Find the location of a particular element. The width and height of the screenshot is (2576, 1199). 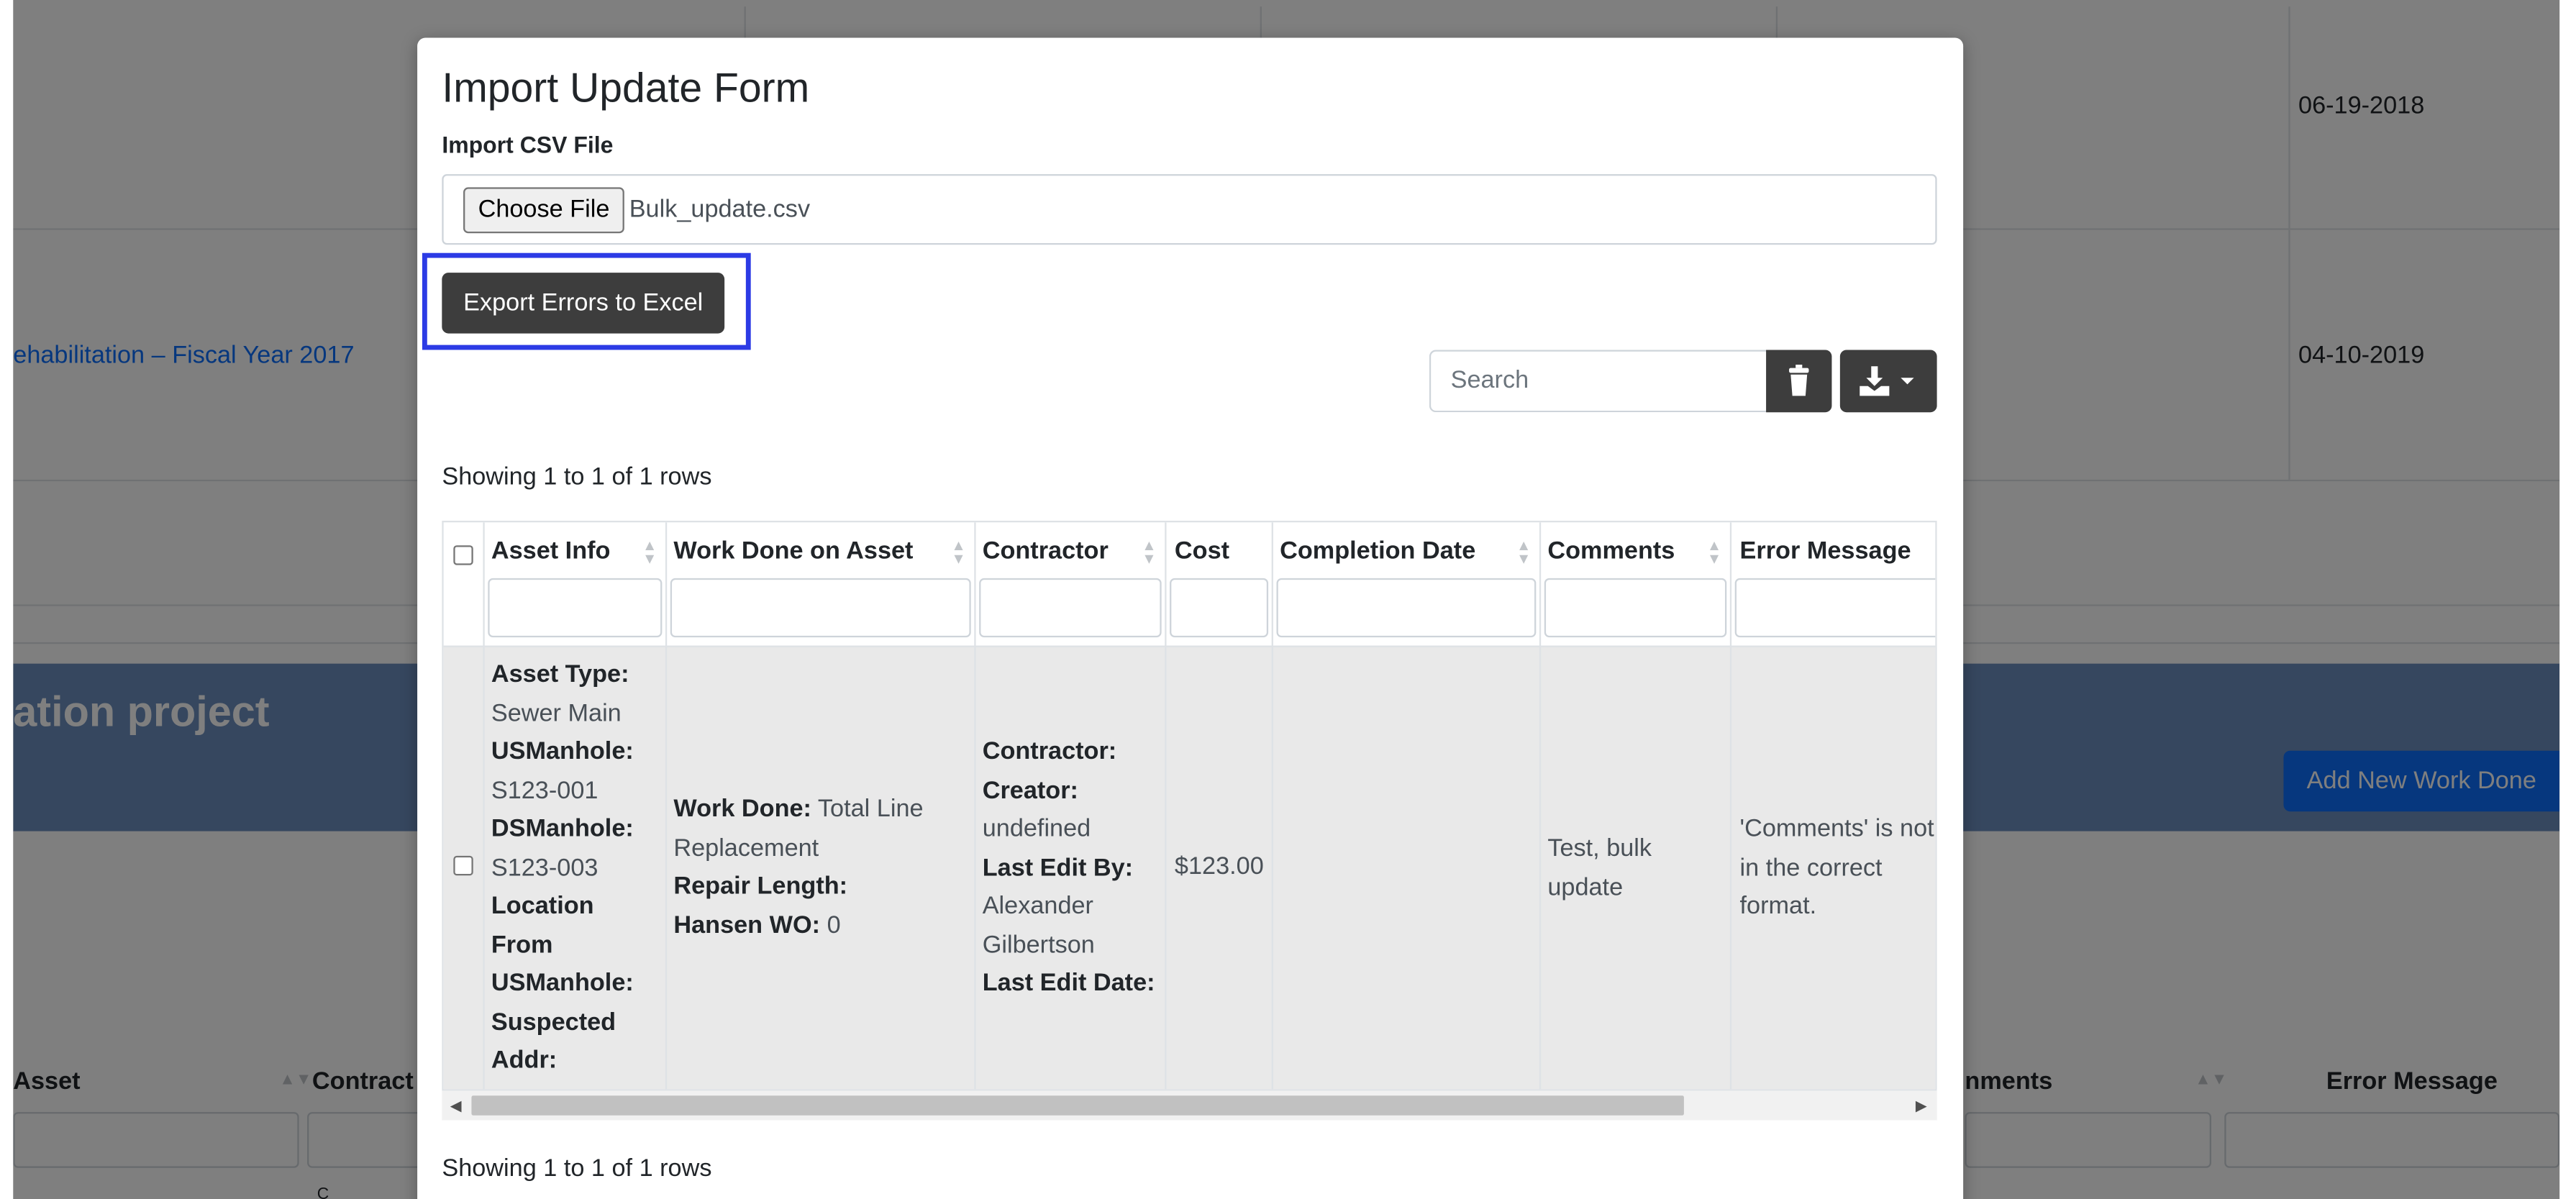

column-header-comments: Comments is located at coordinates (1611, 551).